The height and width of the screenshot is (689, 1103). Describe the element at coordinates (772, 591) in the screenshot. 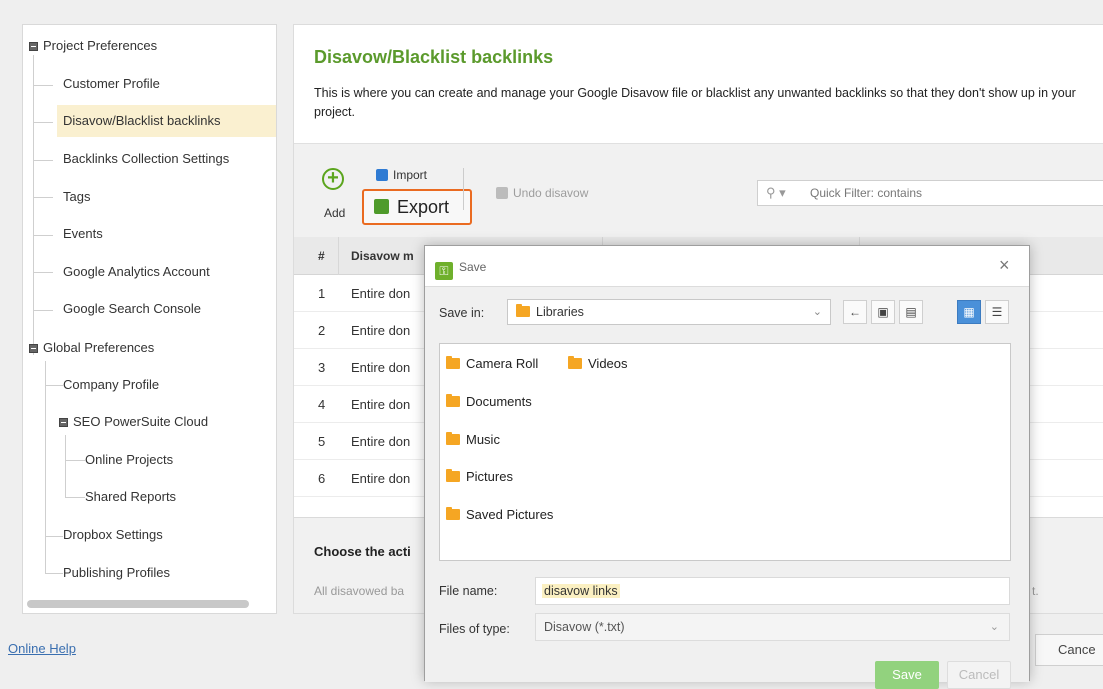

I see `file-name-input: disavow links` at that location.